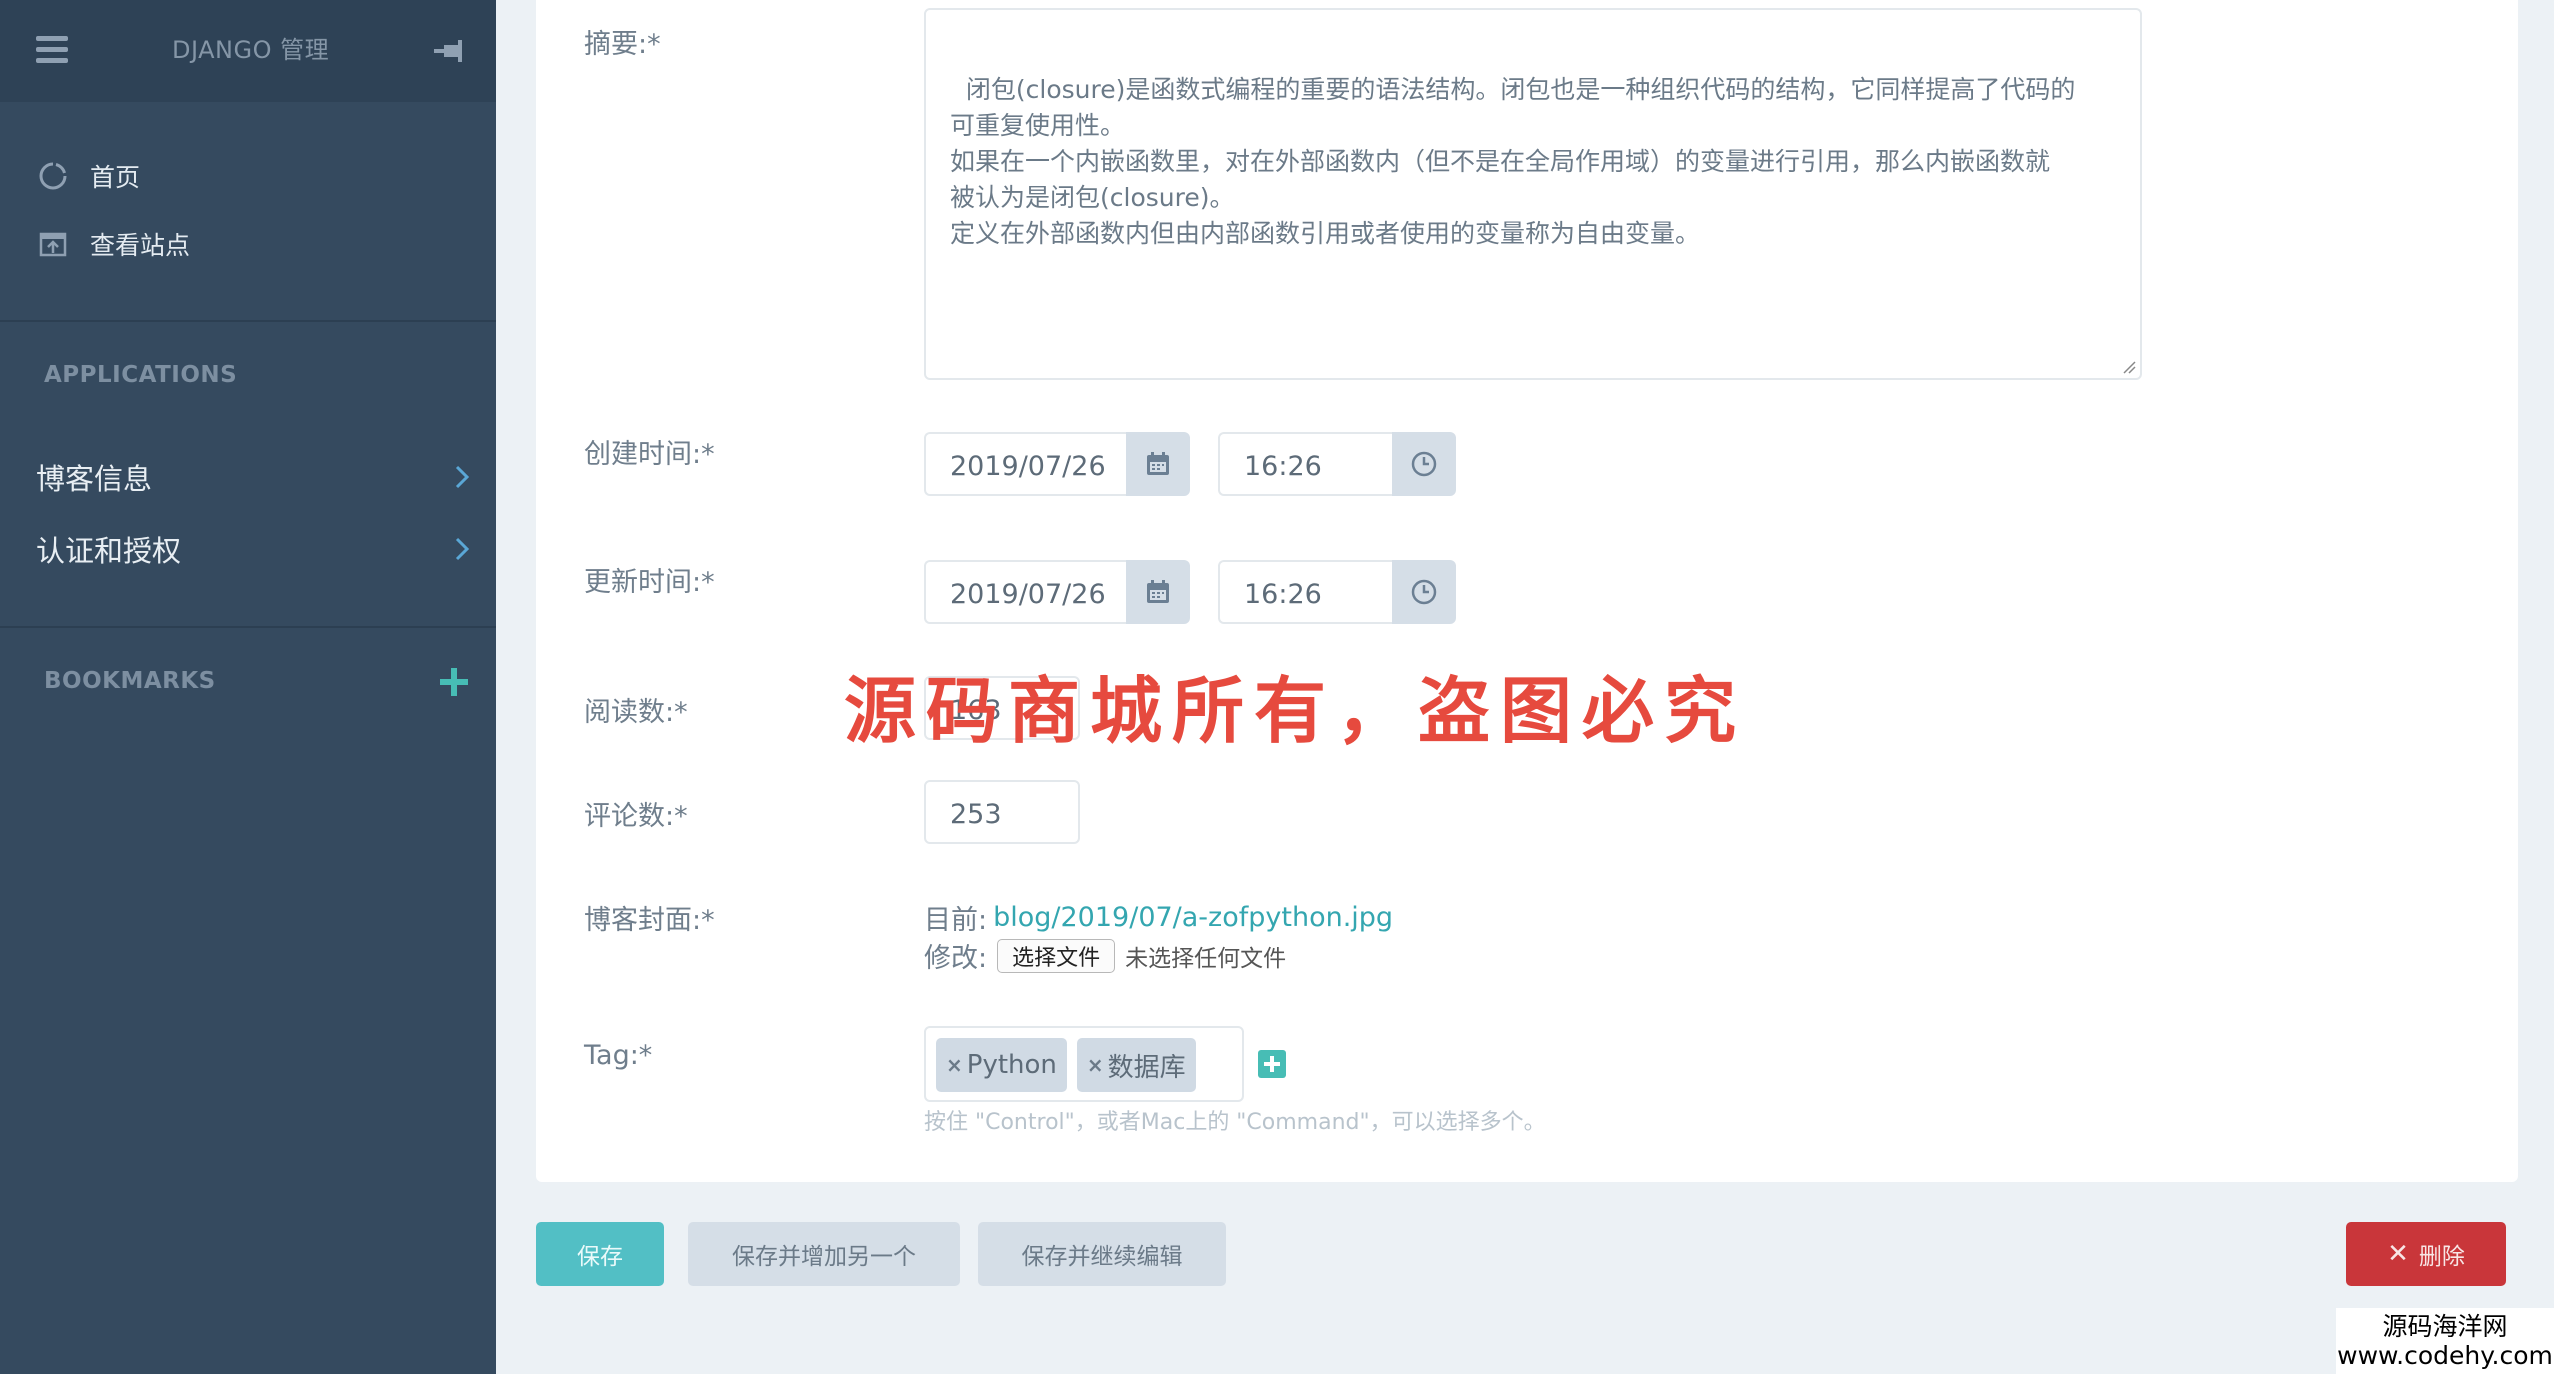 Image resolution: width=2554 pixels, height=1374 pixels. Describe the element at coordinates (94, 479) in the screenshot. I see `app-item-label: 博客信息` at that location.